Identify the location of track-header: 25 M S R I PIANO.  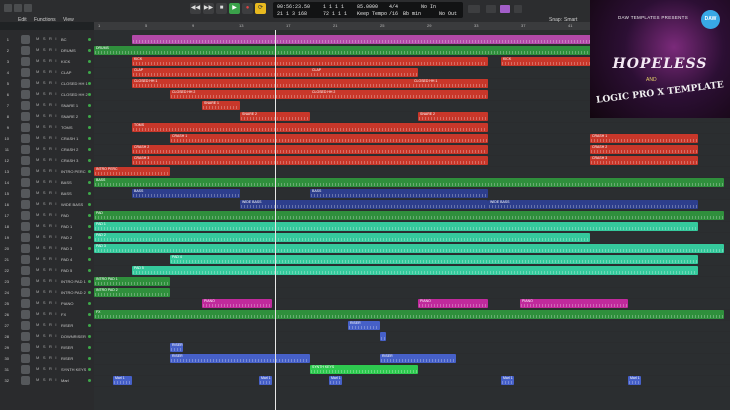
(47, 303).